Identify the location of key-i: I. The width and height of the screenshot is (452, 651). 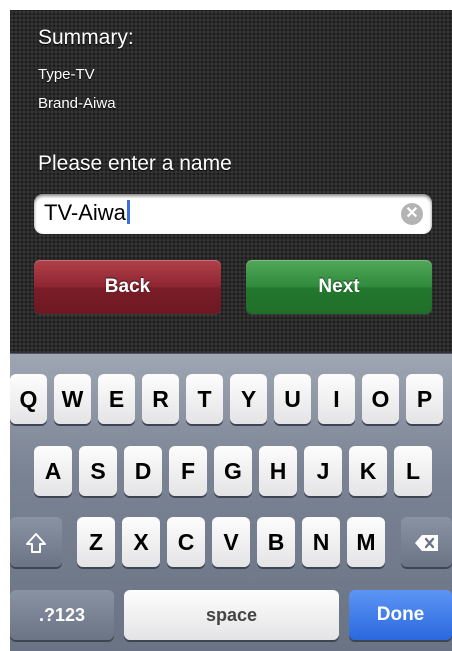
(336, 399).